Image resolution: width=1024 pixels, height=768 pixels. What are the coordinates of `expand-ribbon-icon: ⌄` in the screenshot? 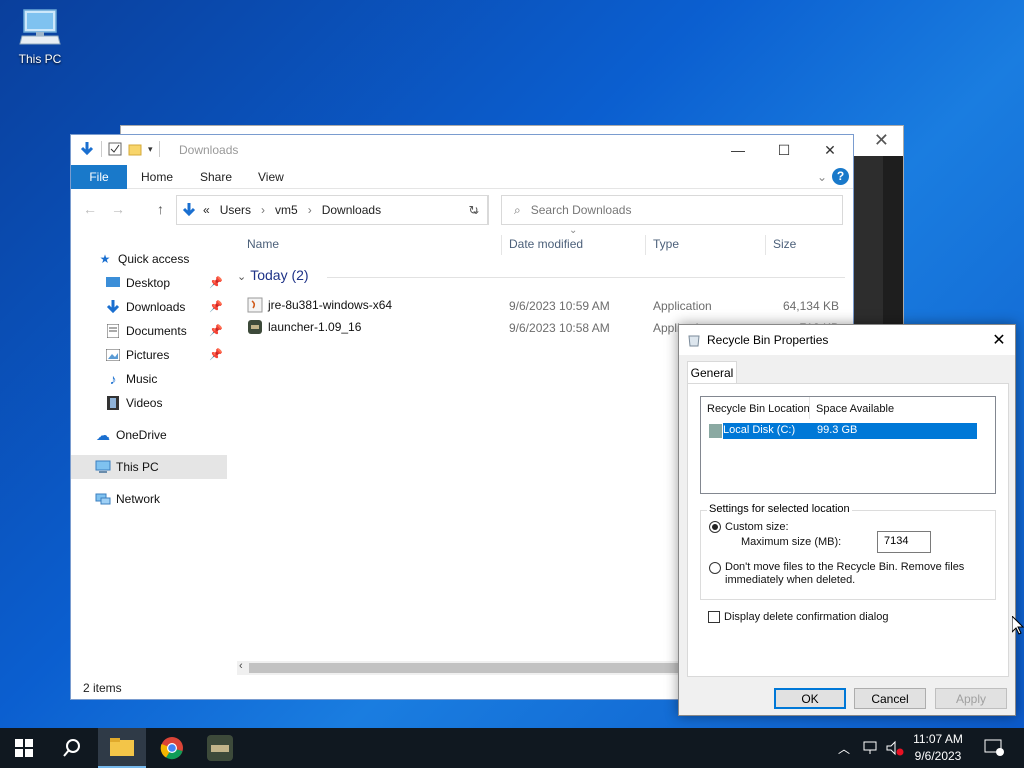 It's located at (822, 177).